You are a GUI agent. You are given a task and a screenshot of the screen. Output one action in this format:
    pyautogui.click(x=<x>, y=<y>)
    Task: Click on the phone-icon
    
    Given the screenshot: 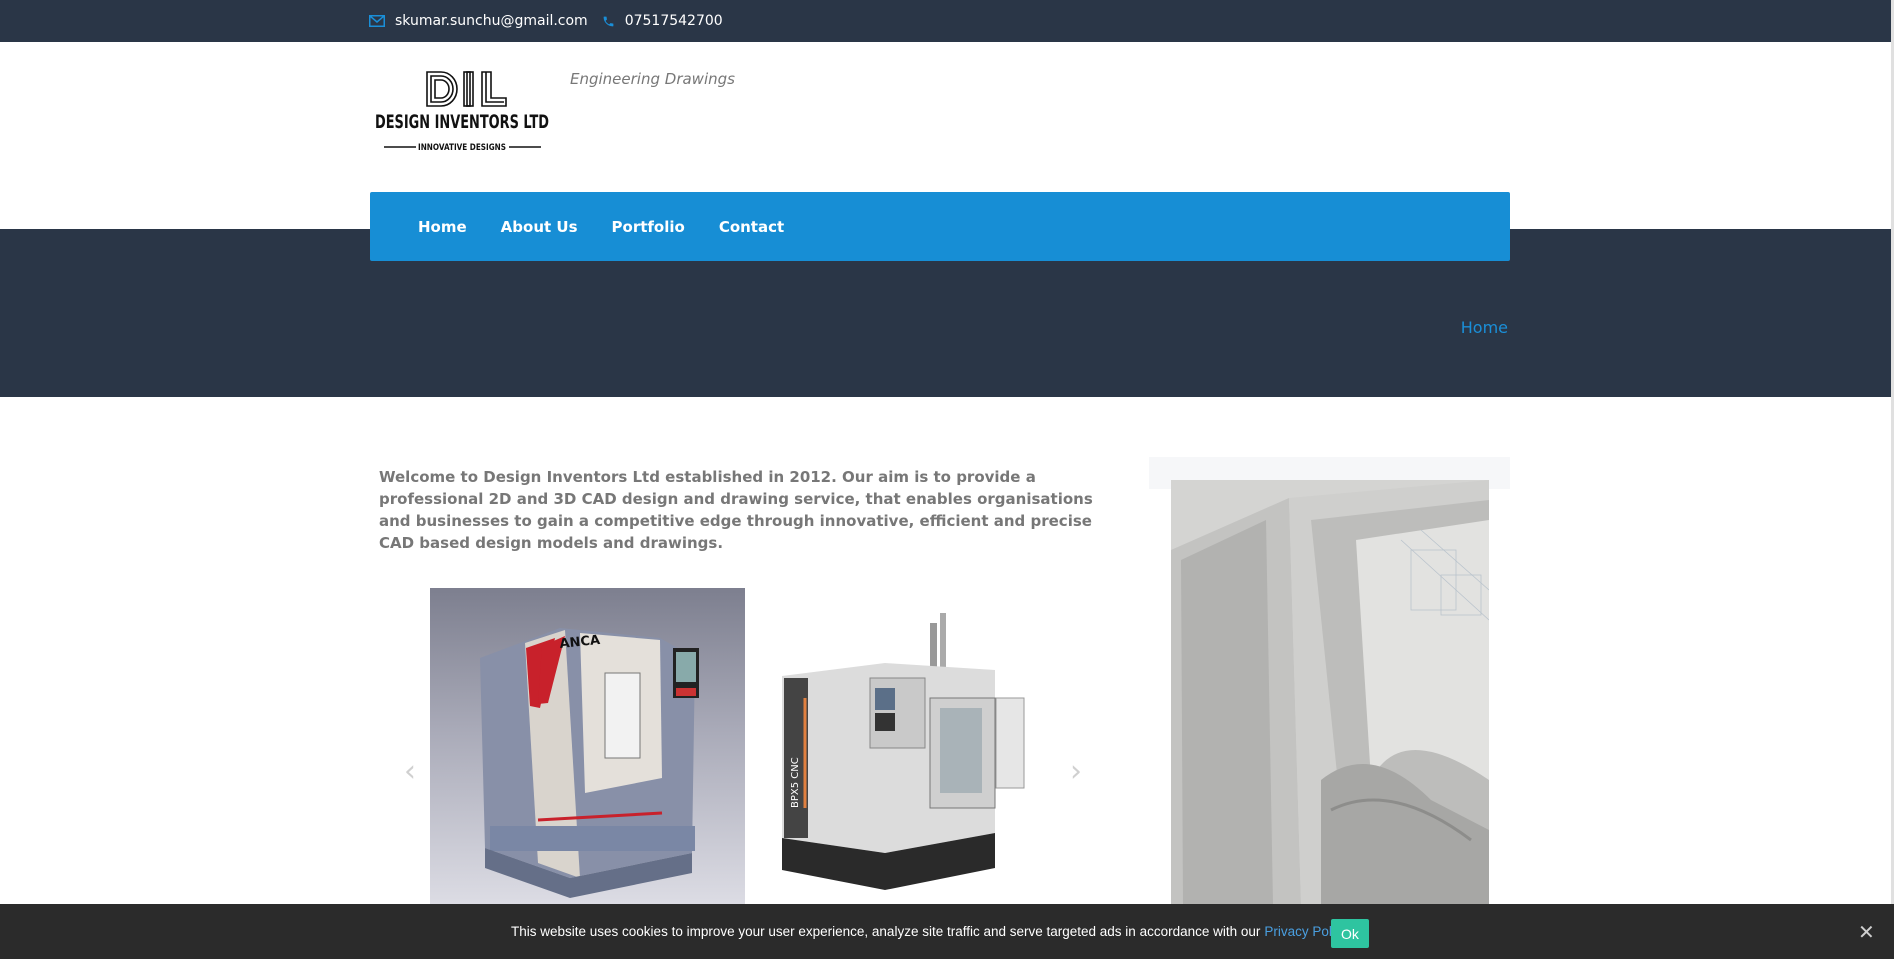 What is the action you would take?
    pyautogui.click(x=608, y=21)
    